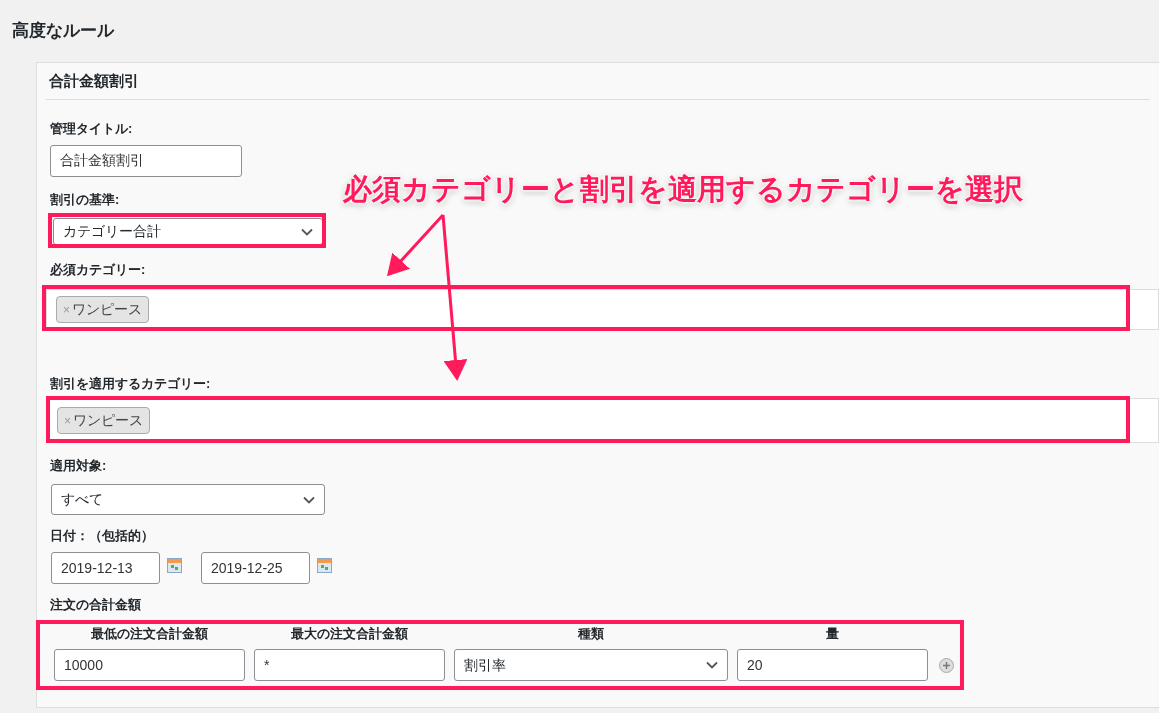  Describe the element at coordinates (79, 466) in the screenshot. I see `field-label: 適用対象:` at that location.